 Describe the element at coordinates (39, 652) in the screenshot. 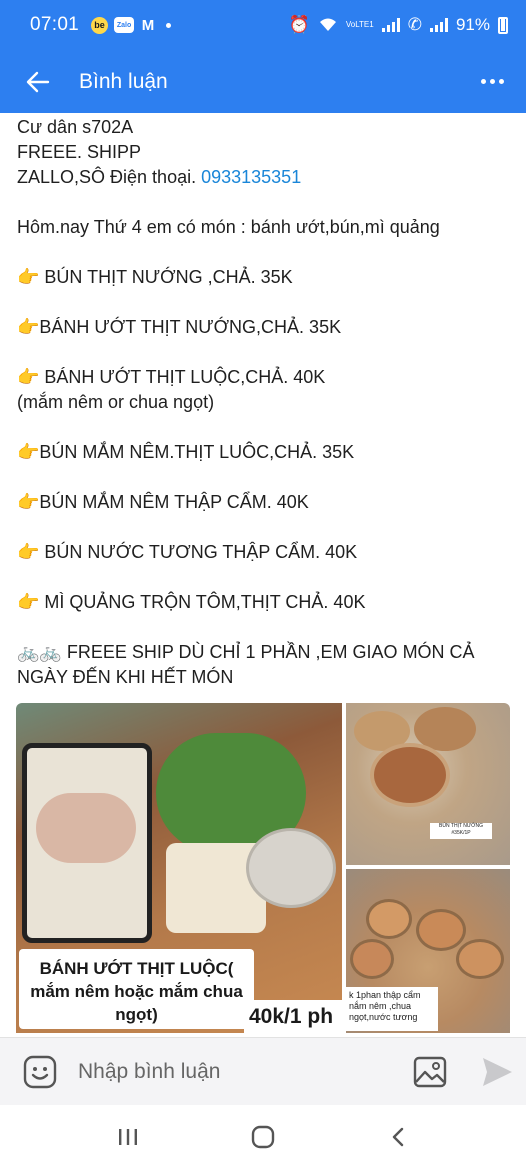

I see `bicycle-icon: 🚲🚲` at that location.